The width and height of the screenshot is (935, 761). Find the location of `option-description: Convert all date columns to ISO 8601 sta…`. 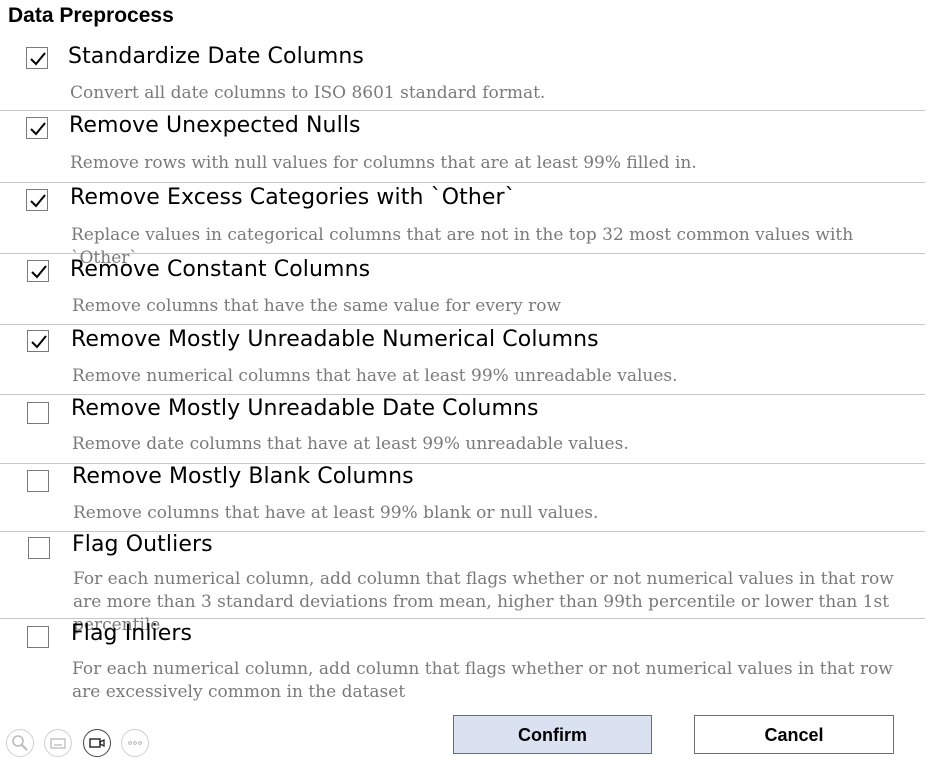

option-description: Convert all date columns to ISO 8601 sta… is located at coordinates (308, 93).